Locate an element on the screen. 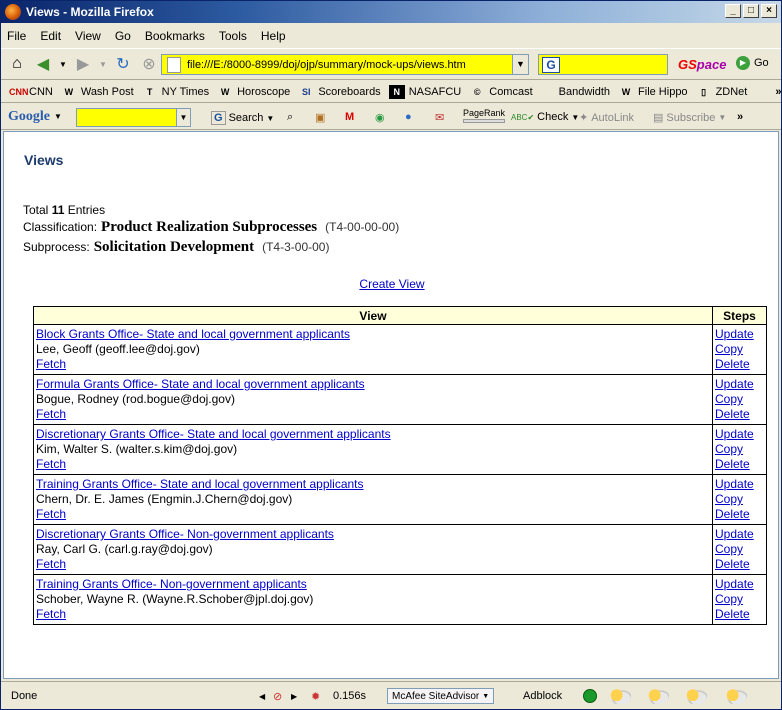 The width and height of the screenshot is (782, 710). autolink-button: ✦ AutoLink is located at coordinates (606, 118).